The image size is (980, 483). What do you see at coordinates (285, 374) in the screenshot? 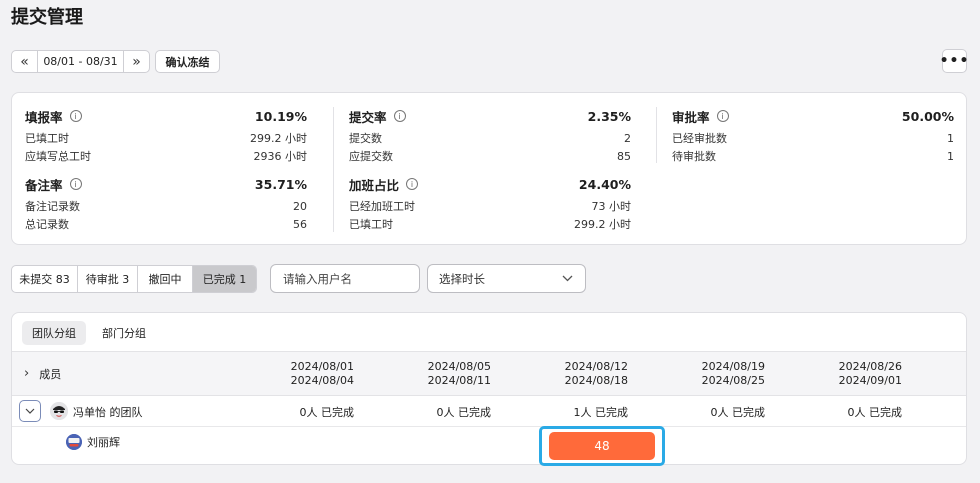
I see `week-column-header: 2024/08/01 2024/08/04` at bounding box center [285, 374].